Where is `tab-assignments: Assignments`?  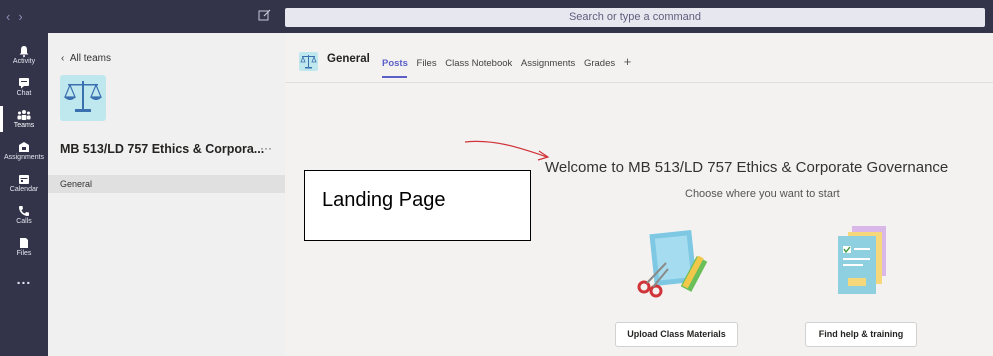 tab-assignments: Assignments is located at coordinates (548, 63).